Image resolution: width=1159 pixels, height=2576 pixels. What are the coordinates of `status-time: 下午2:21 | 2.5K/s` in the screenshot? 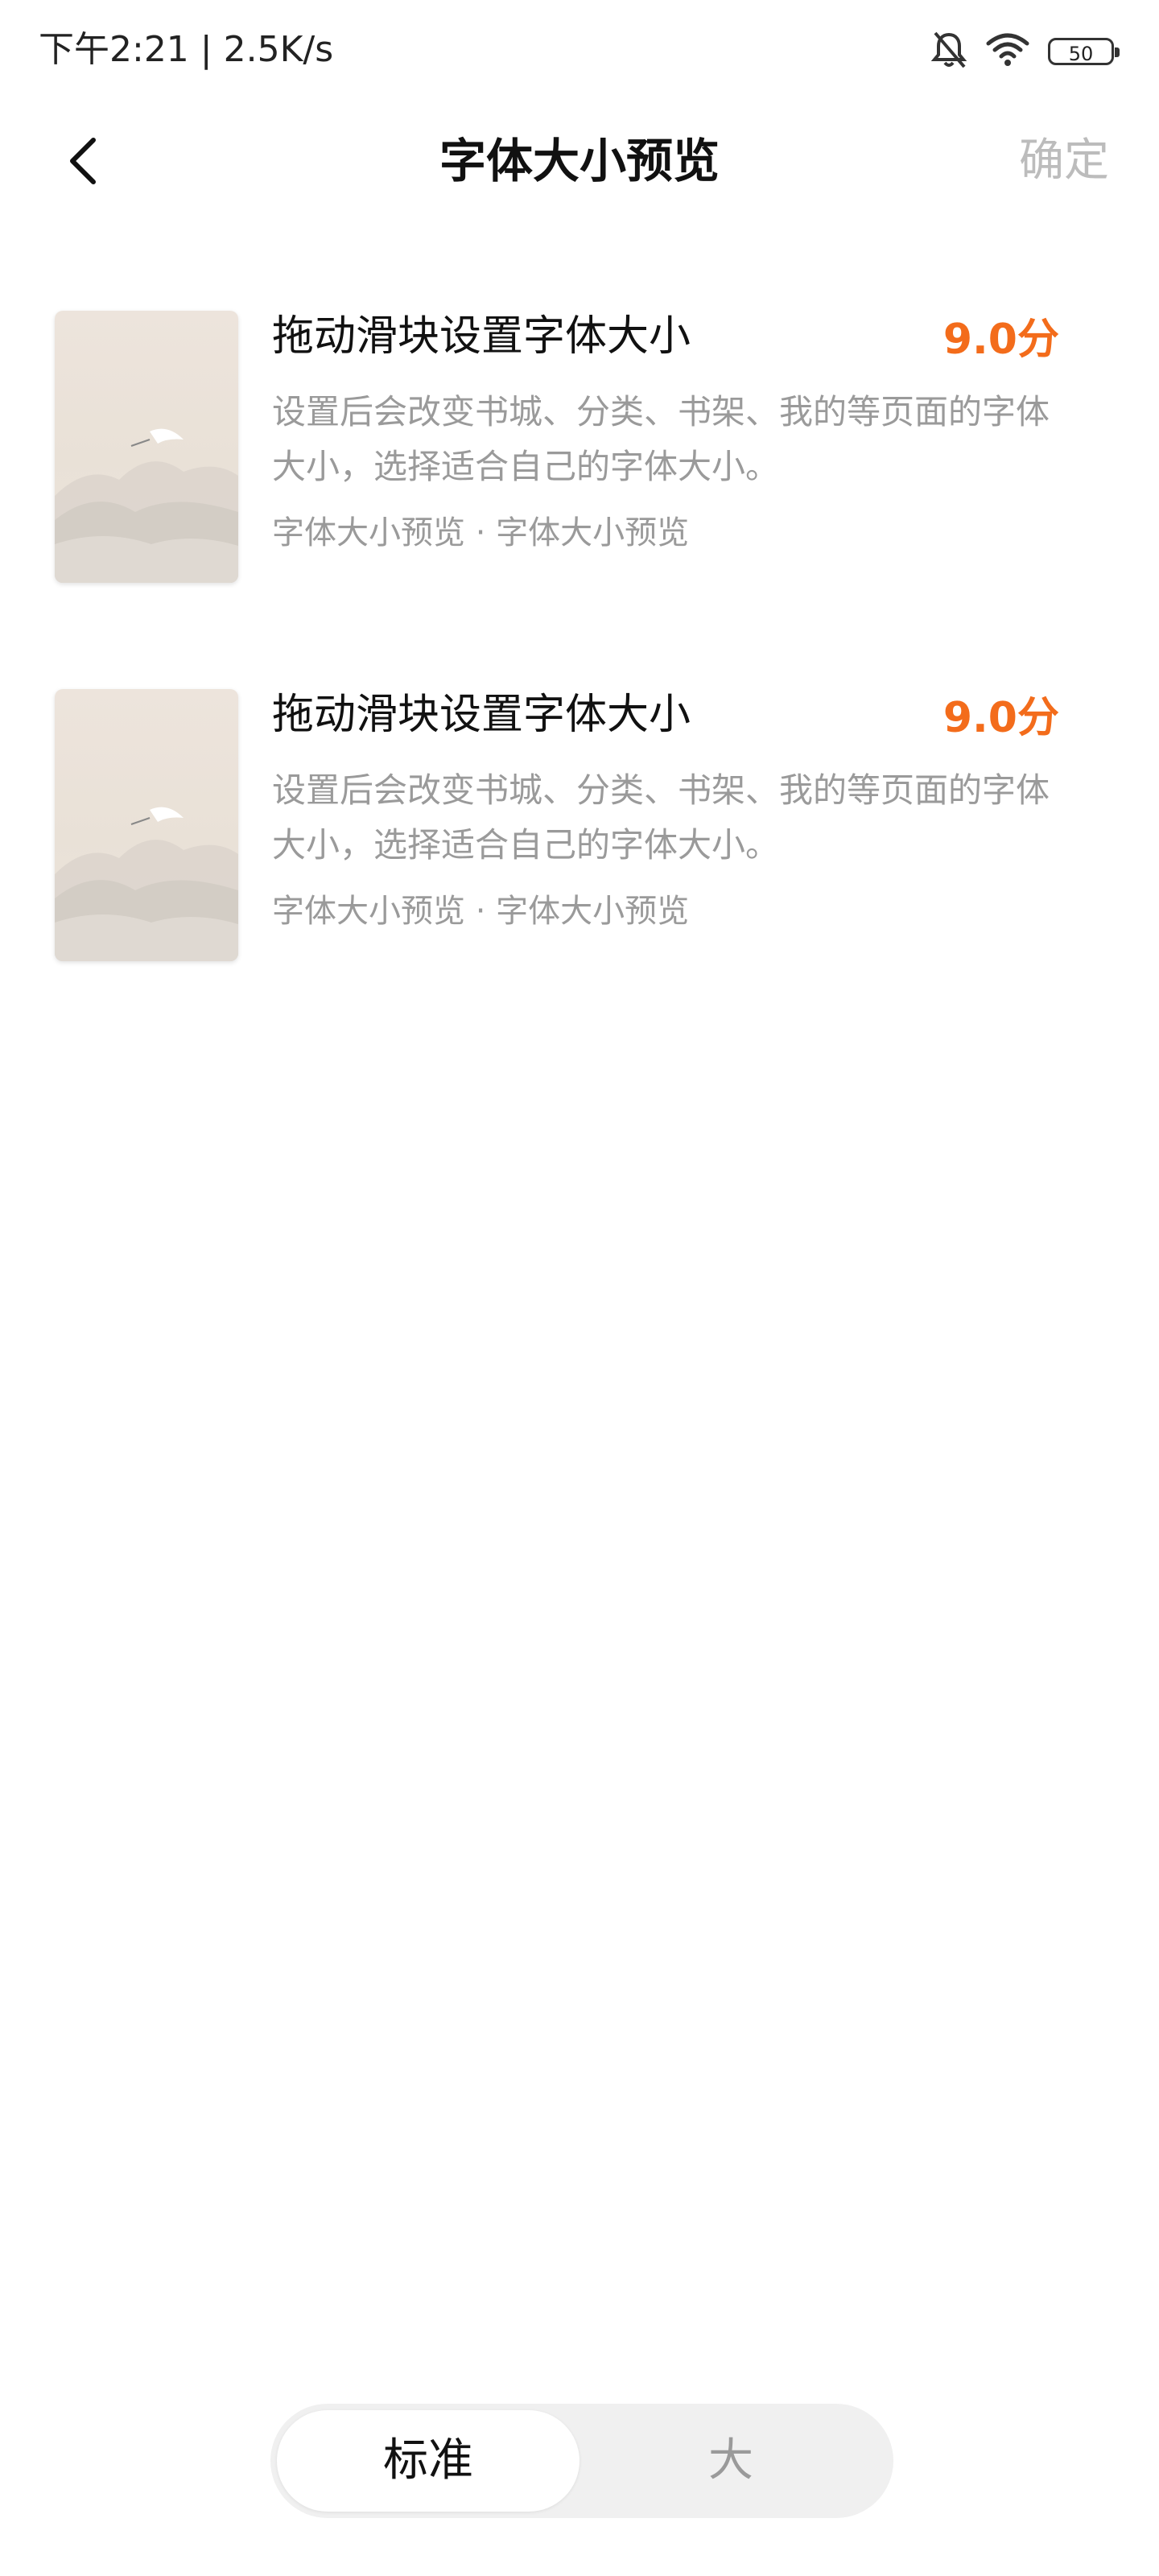 It's located at (186, 49).